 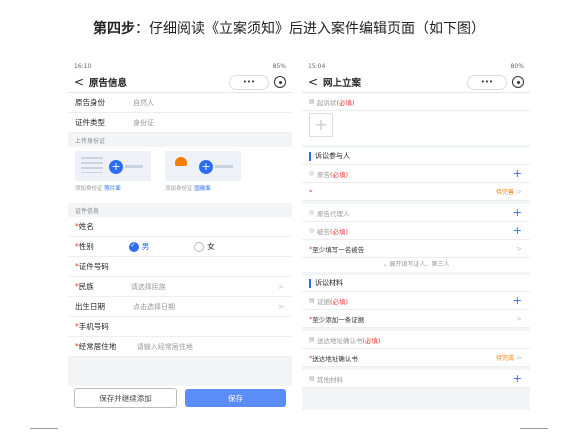 I want to click on item-label: 证据, so click(x=323, y=301).